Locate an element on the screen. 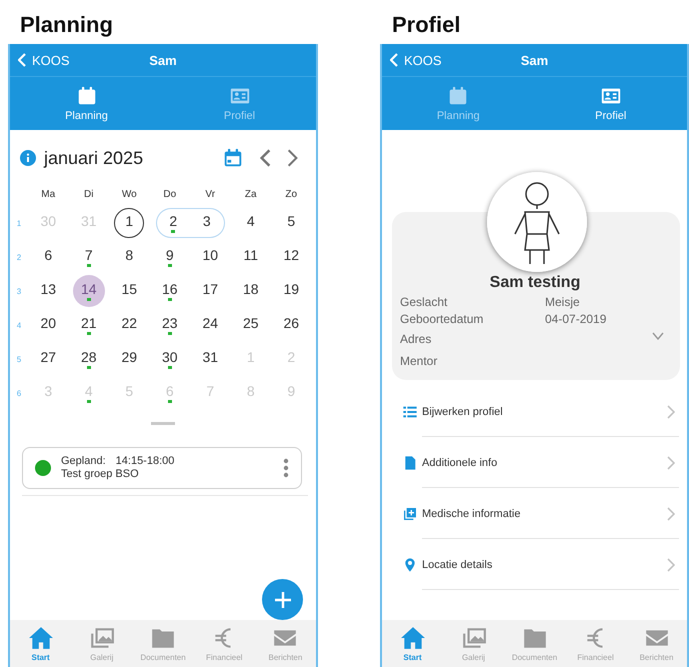 This screenshot has height=667, width=689. day-cell: 27 is located at coordinates (48, 359).